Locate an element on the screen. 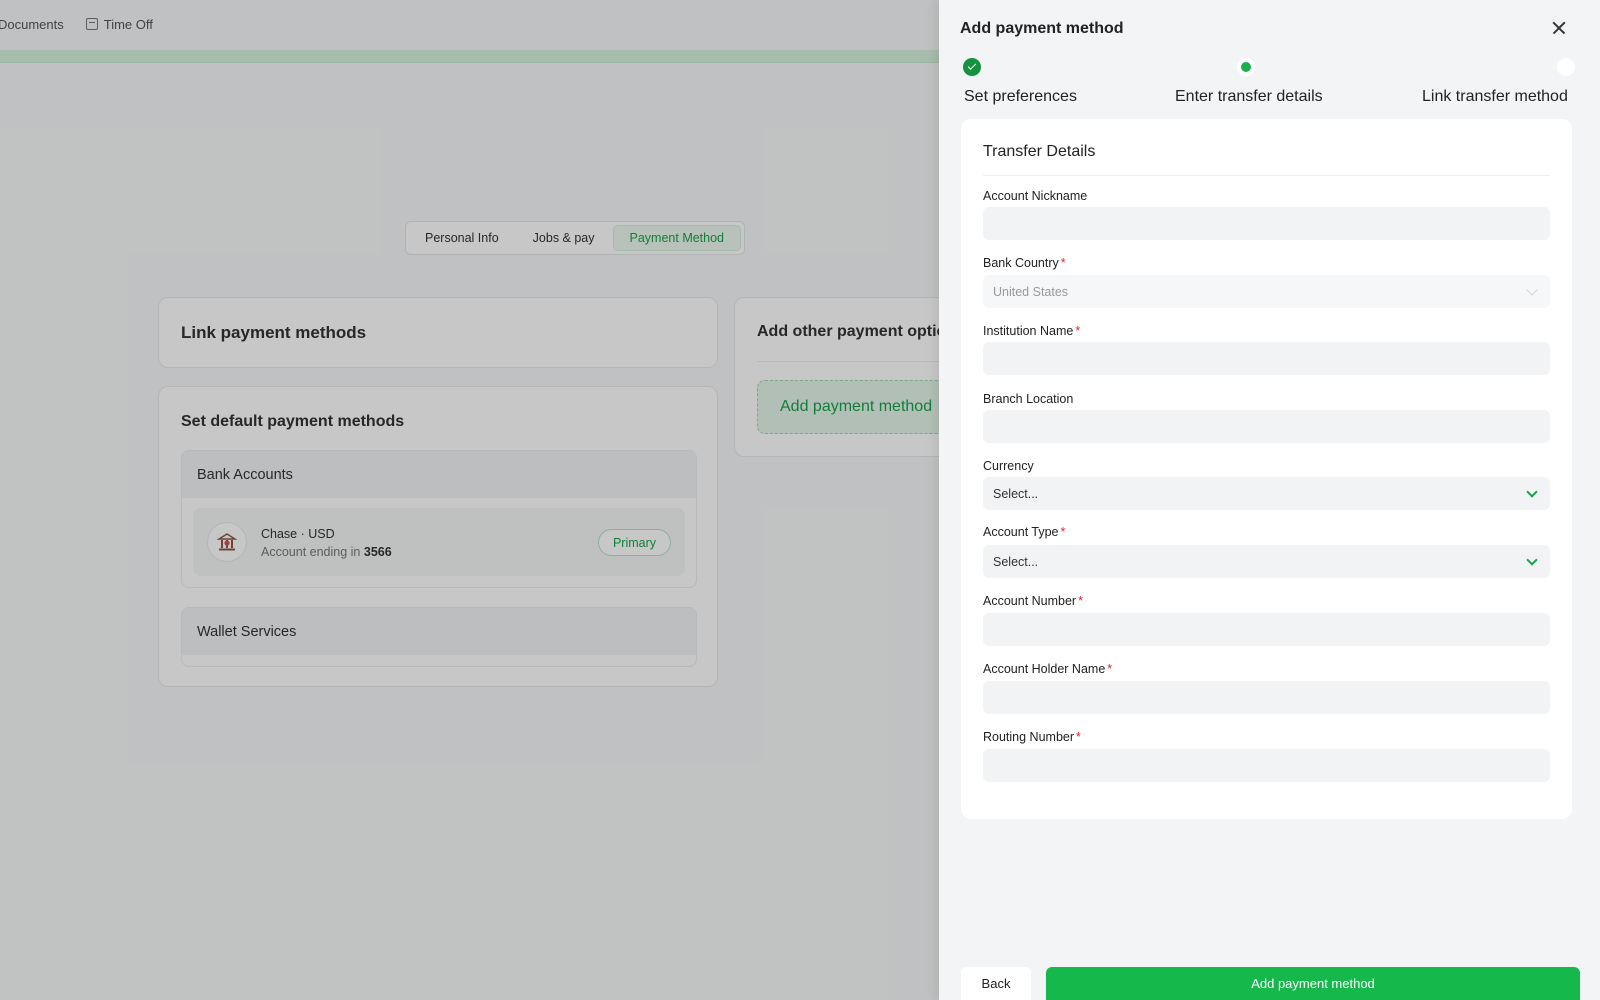 The image size is (1600, 1000). bank-country-label: Bank Country * is located at coordinates (1024, 263).